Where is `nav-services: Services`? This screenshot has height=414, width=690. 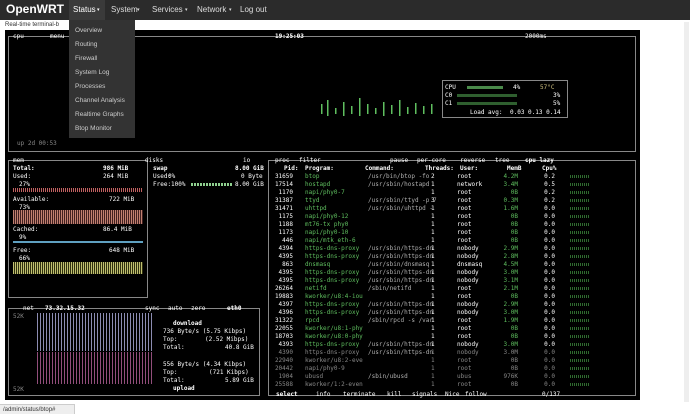
nav-services: Services is located at coordinates (167, 12).